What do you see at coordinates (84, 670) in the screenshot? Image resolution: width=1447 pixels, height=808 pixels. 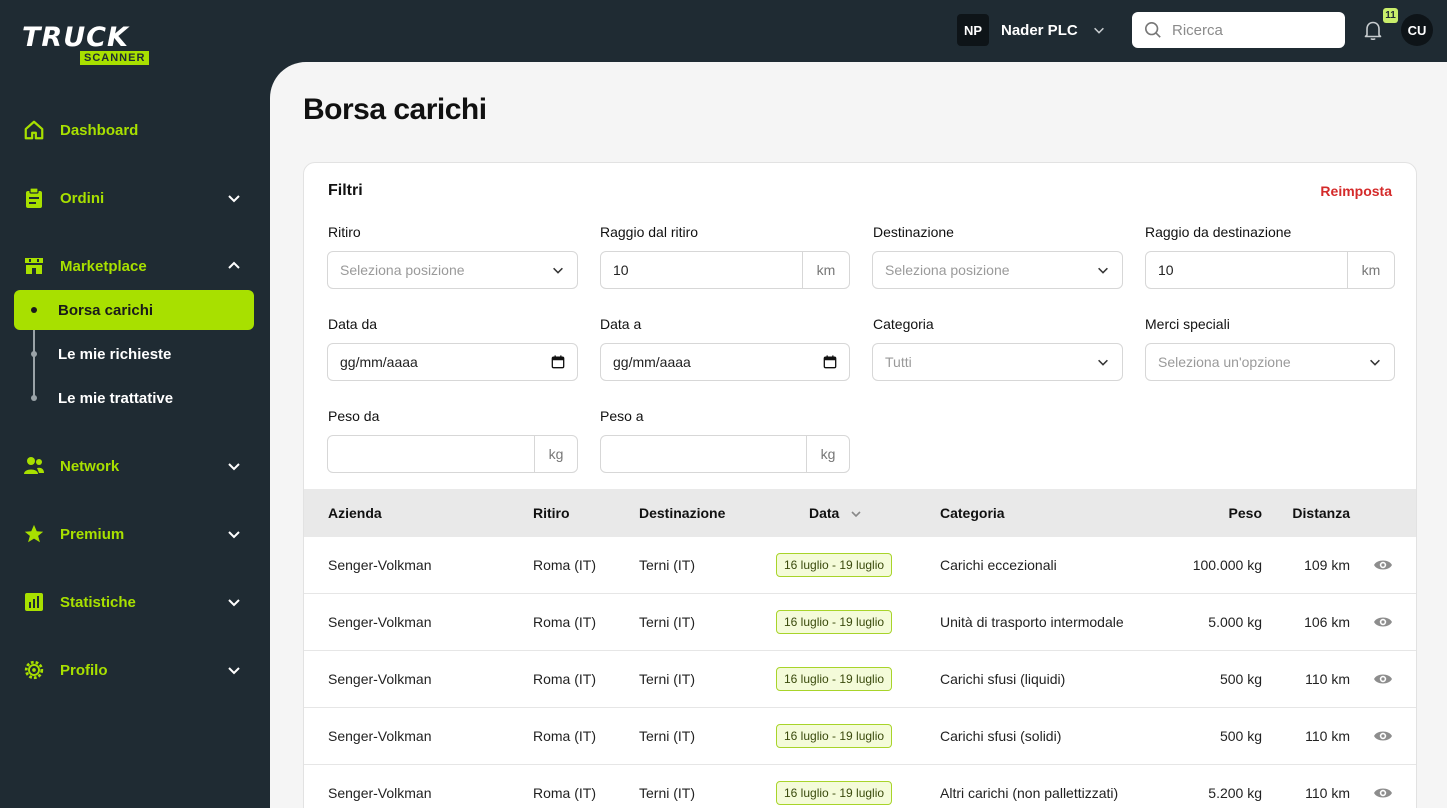 I see `sidebar-item-label: Profilo` at bounding box center [84, 670].